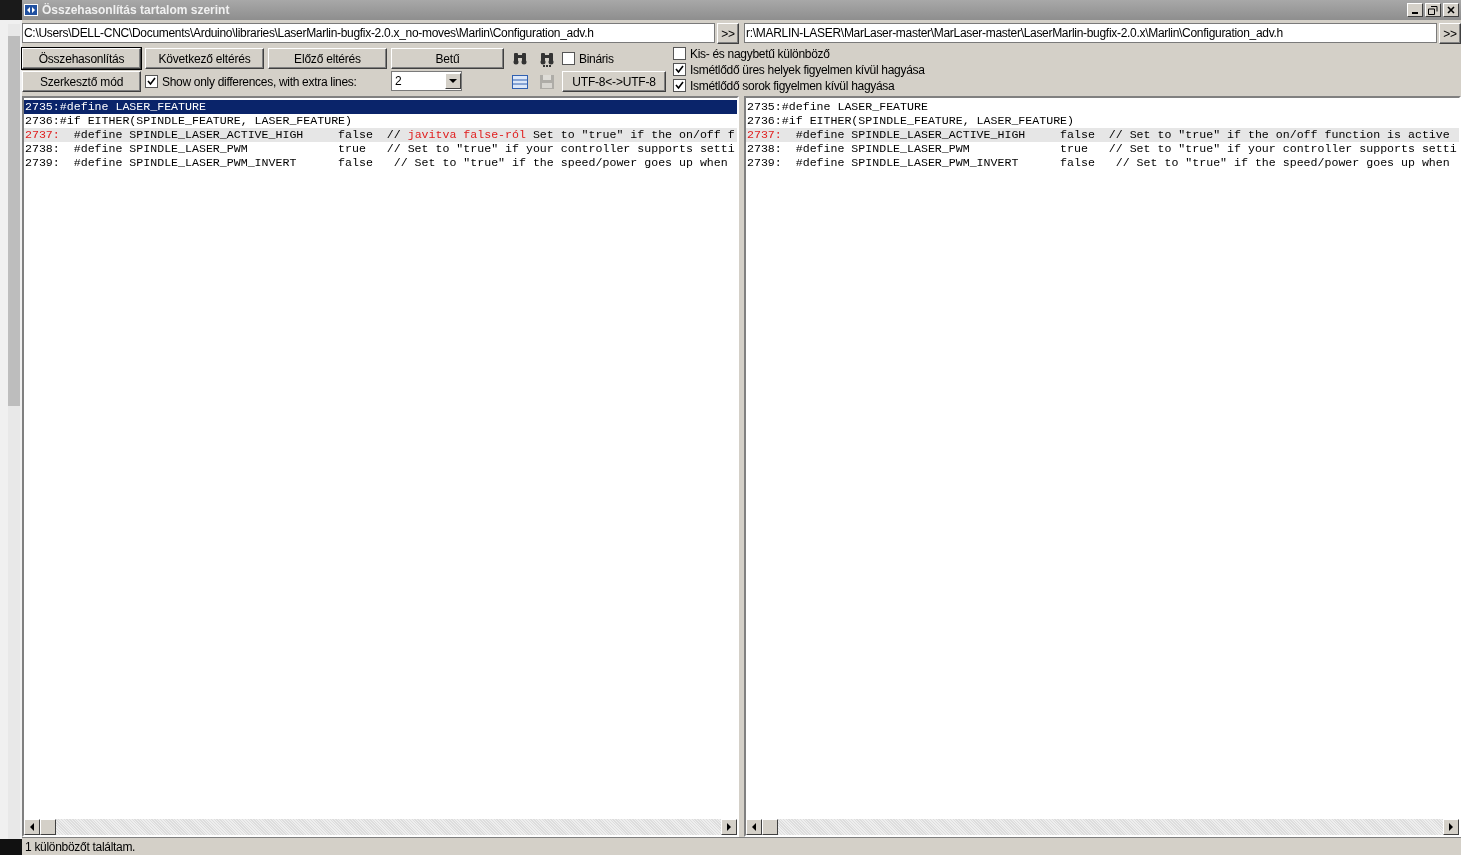  I want to click on checkbox-label: Bináris, so click(596, 58).